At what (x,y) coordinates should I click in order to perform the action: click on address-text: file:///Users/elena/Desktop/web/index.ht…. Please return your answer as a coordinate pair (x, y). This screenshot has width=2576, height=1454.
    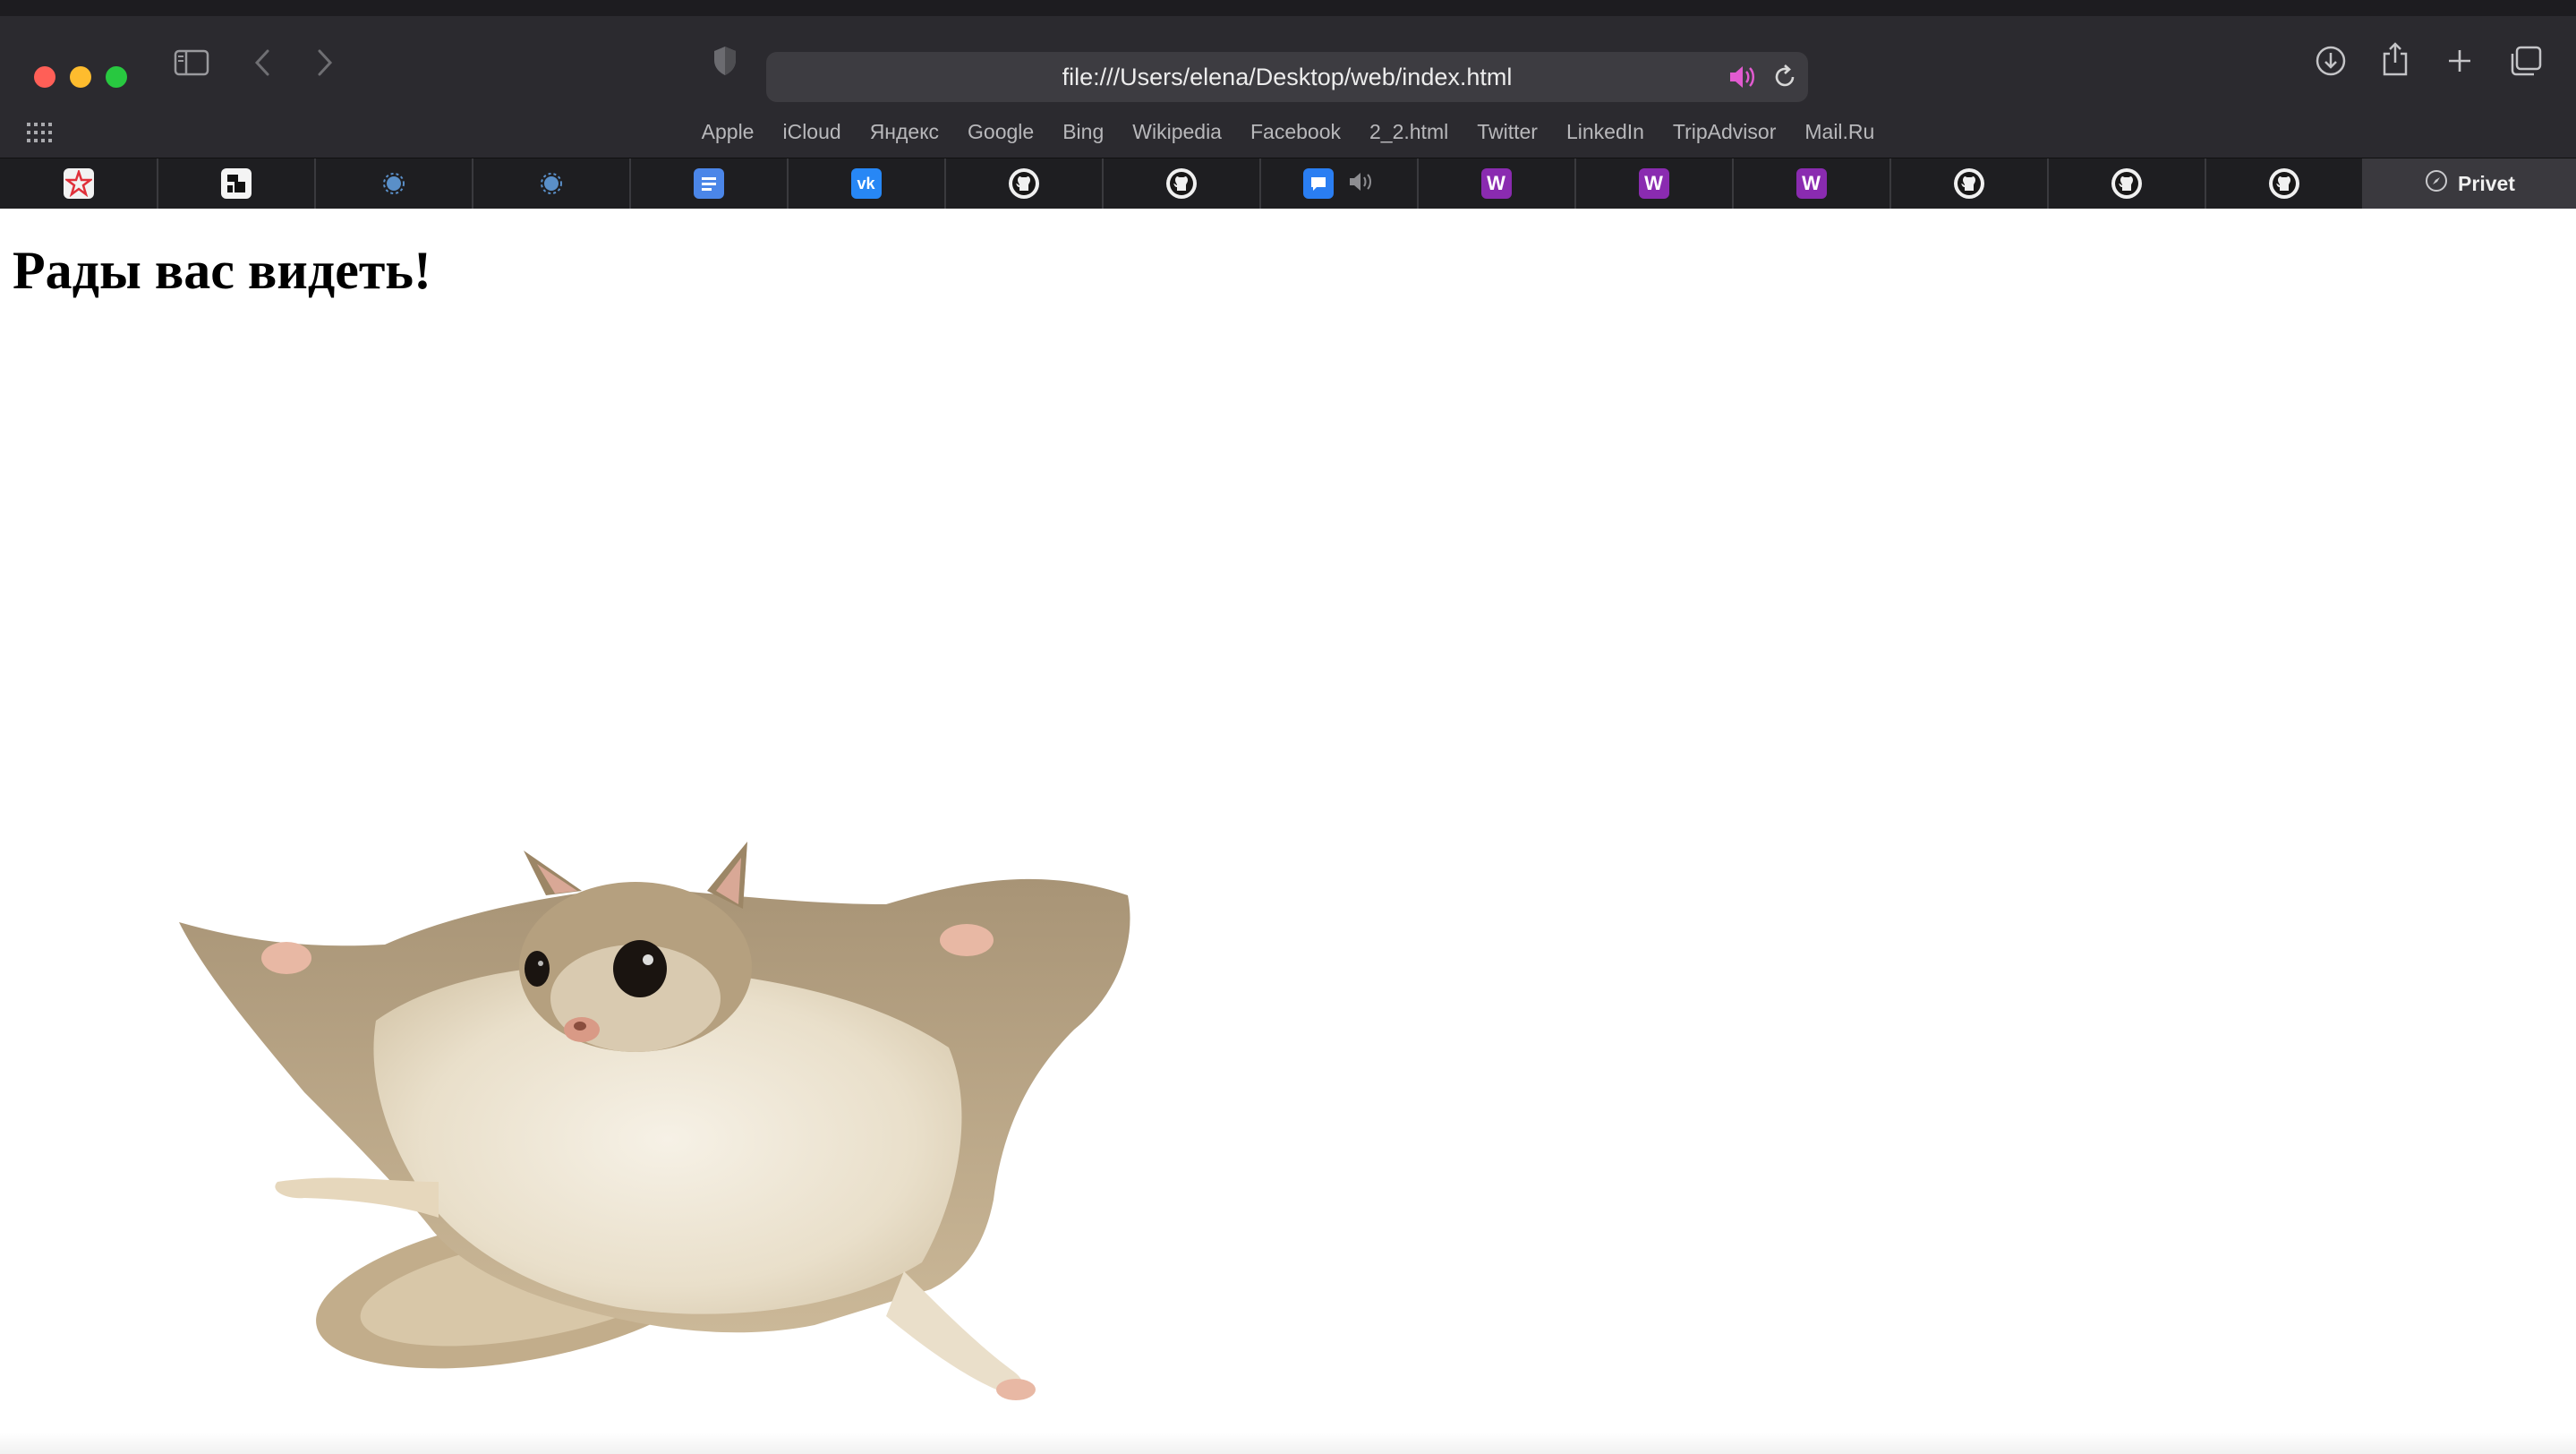
    Looking at the image, I should click on (1287, 77).